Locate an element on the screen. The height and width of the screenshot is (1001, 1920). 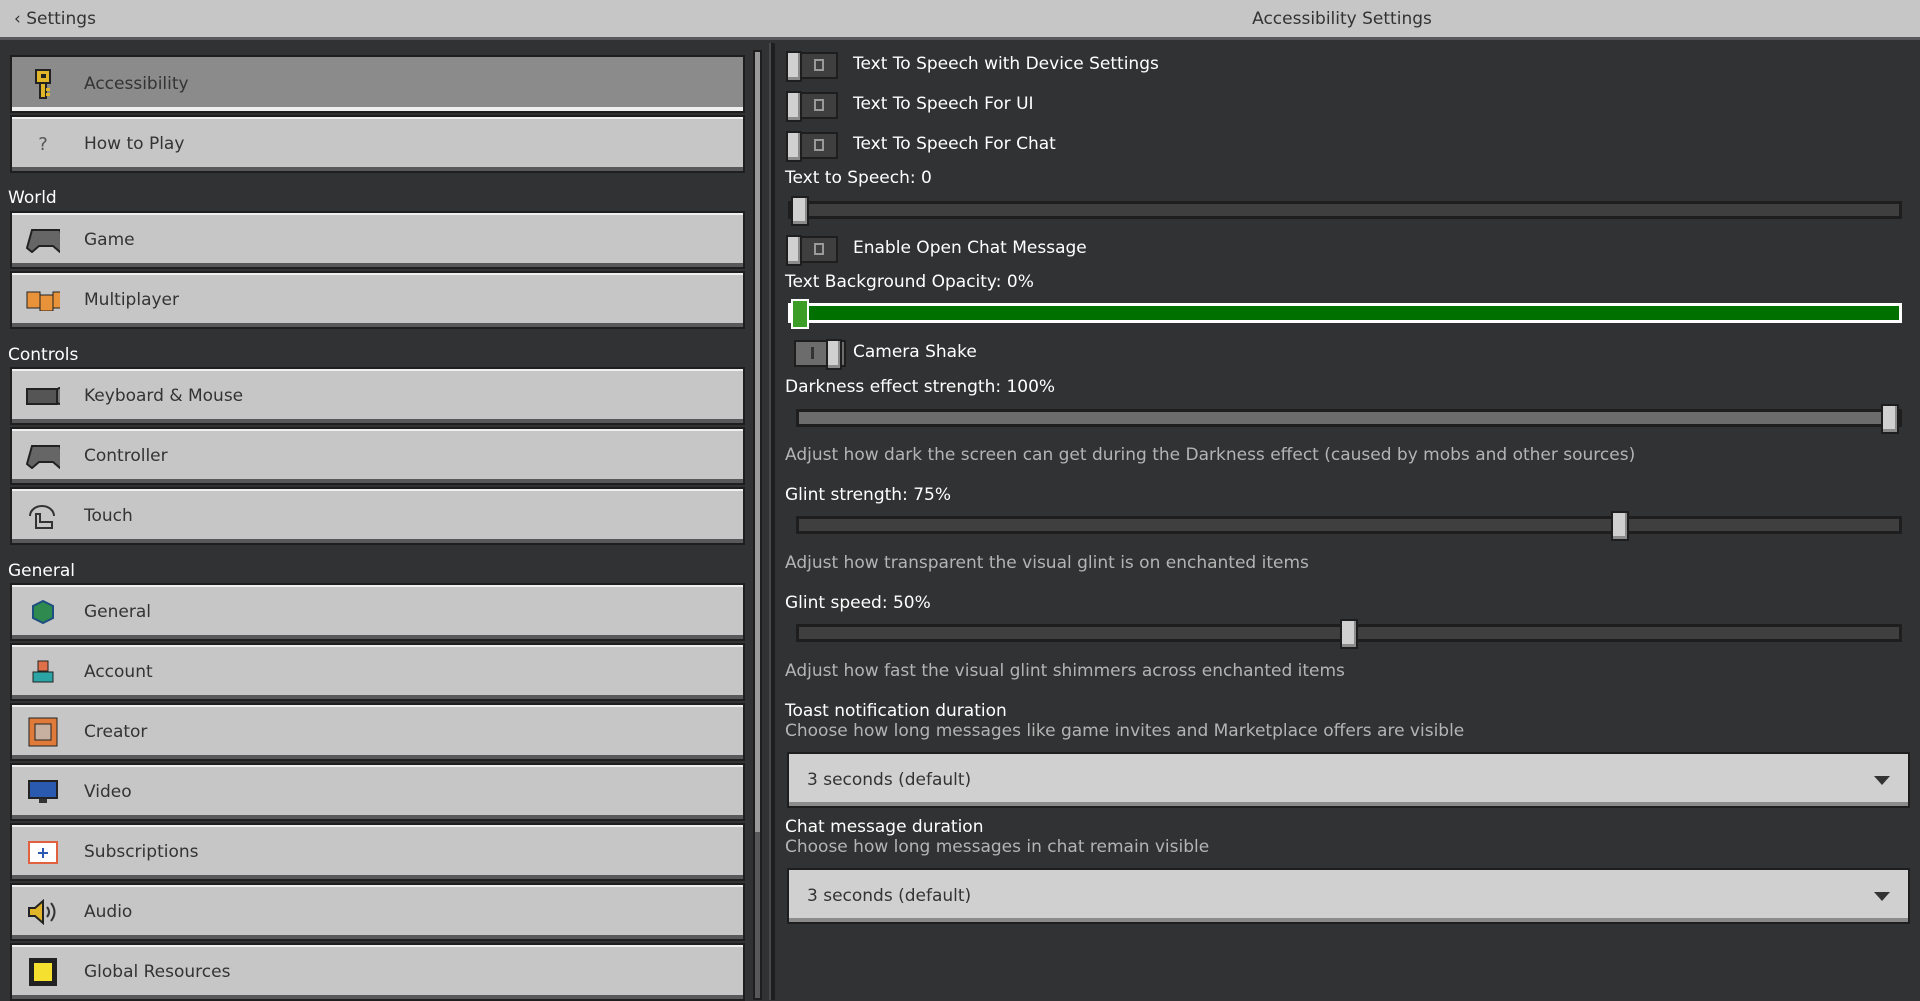
sidebar-item-game: Game is located at coordinates (377, 240).